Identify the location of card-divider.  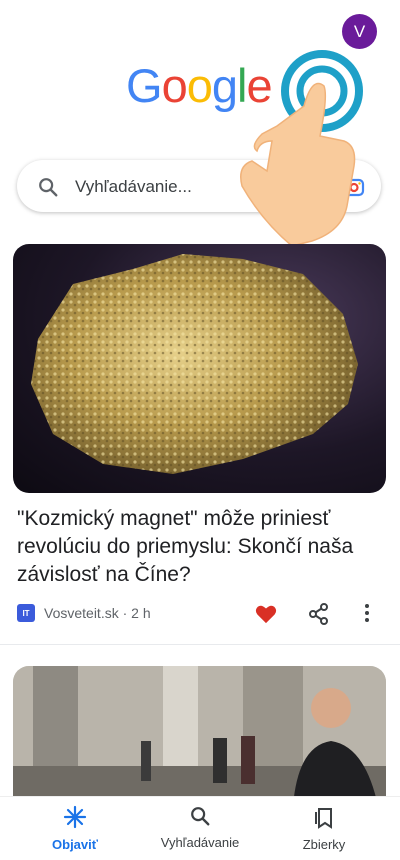
(200, 644).